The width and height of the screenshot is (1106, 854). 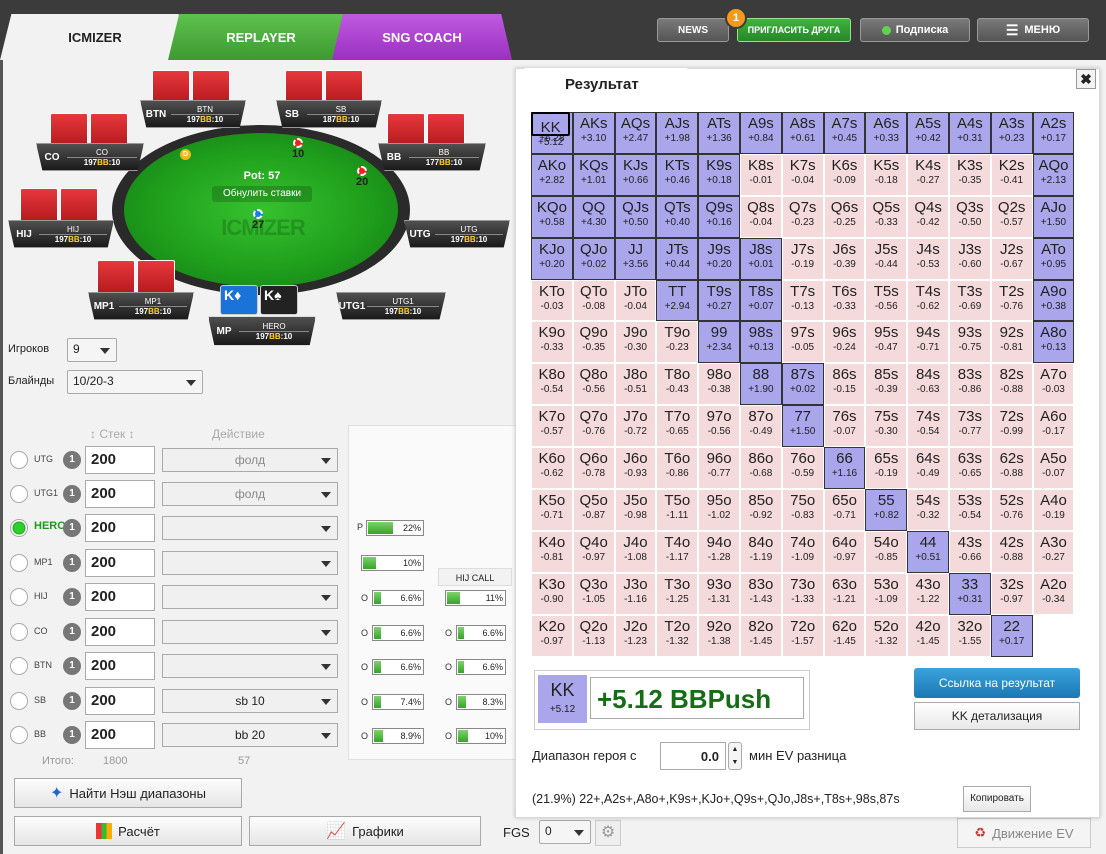 I want to click on hand-cell: Q7o -0.76, so click(x=593, y=426).